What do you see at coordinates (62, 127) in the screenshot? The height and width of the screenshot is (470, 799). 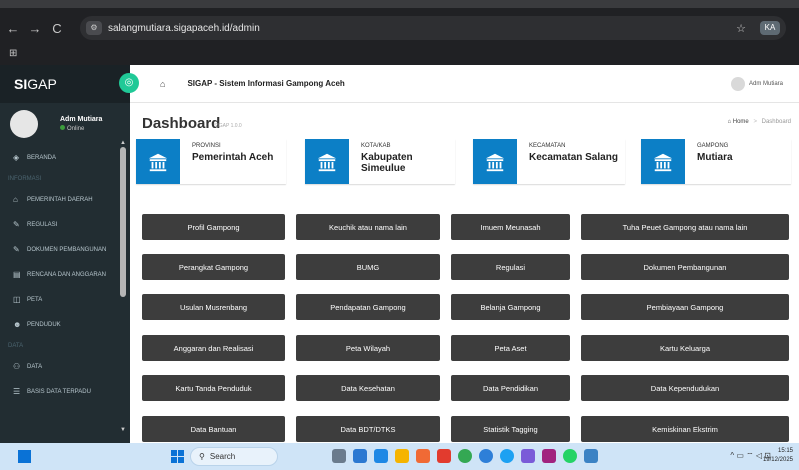 I see `online-dot-icon` at bounding box center [62, 127].